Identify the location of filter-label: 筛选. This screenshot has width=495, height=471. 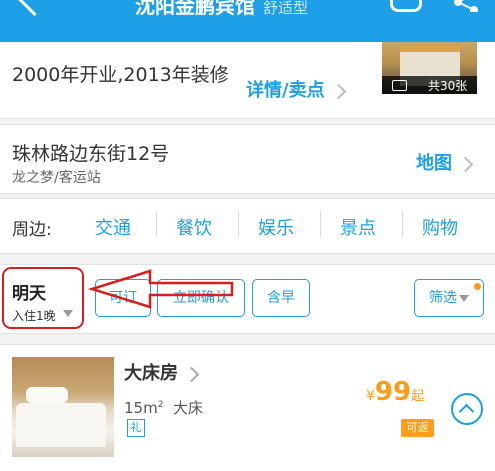
(443, 298).